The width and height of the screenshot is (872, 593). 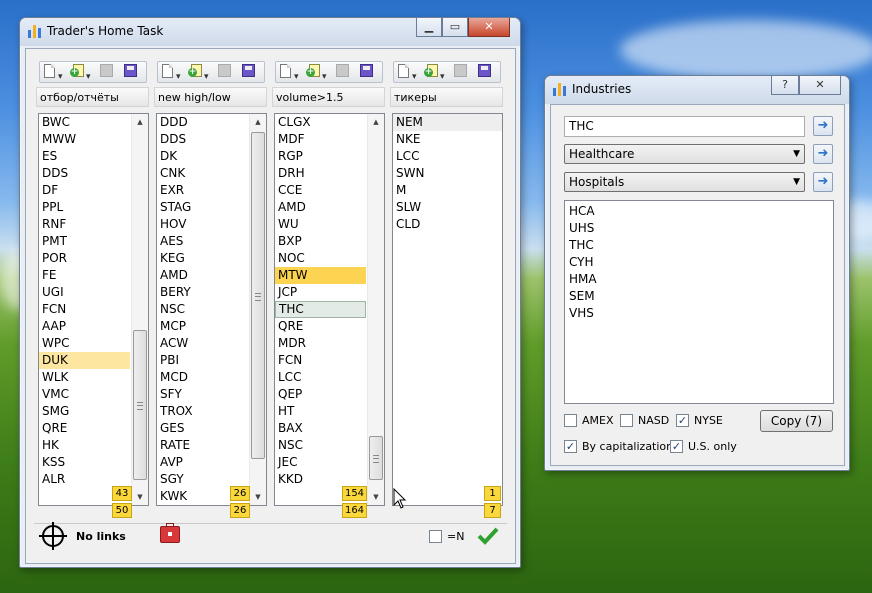 What do you see at coordinates (202, 462) in the screenshot?
I see `ticker-item: AVP` at bounding box center [202, 462].